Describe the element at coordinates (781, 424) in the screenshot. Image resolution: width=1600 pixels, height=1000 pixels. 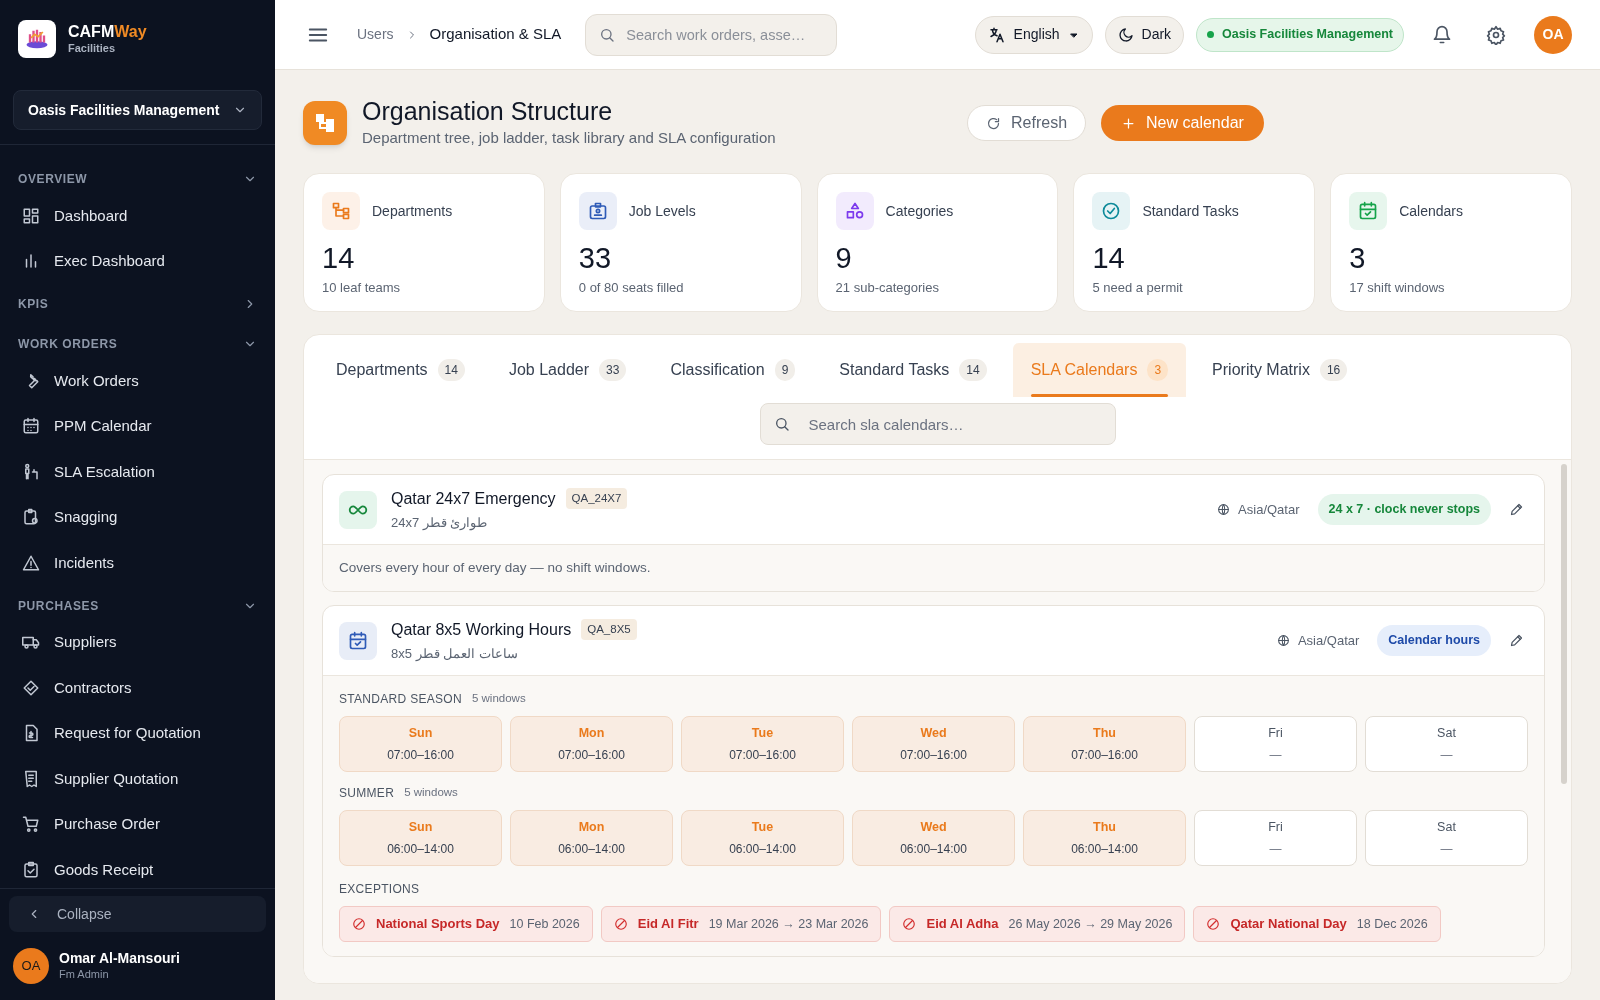
I see `search-icon` at that location.